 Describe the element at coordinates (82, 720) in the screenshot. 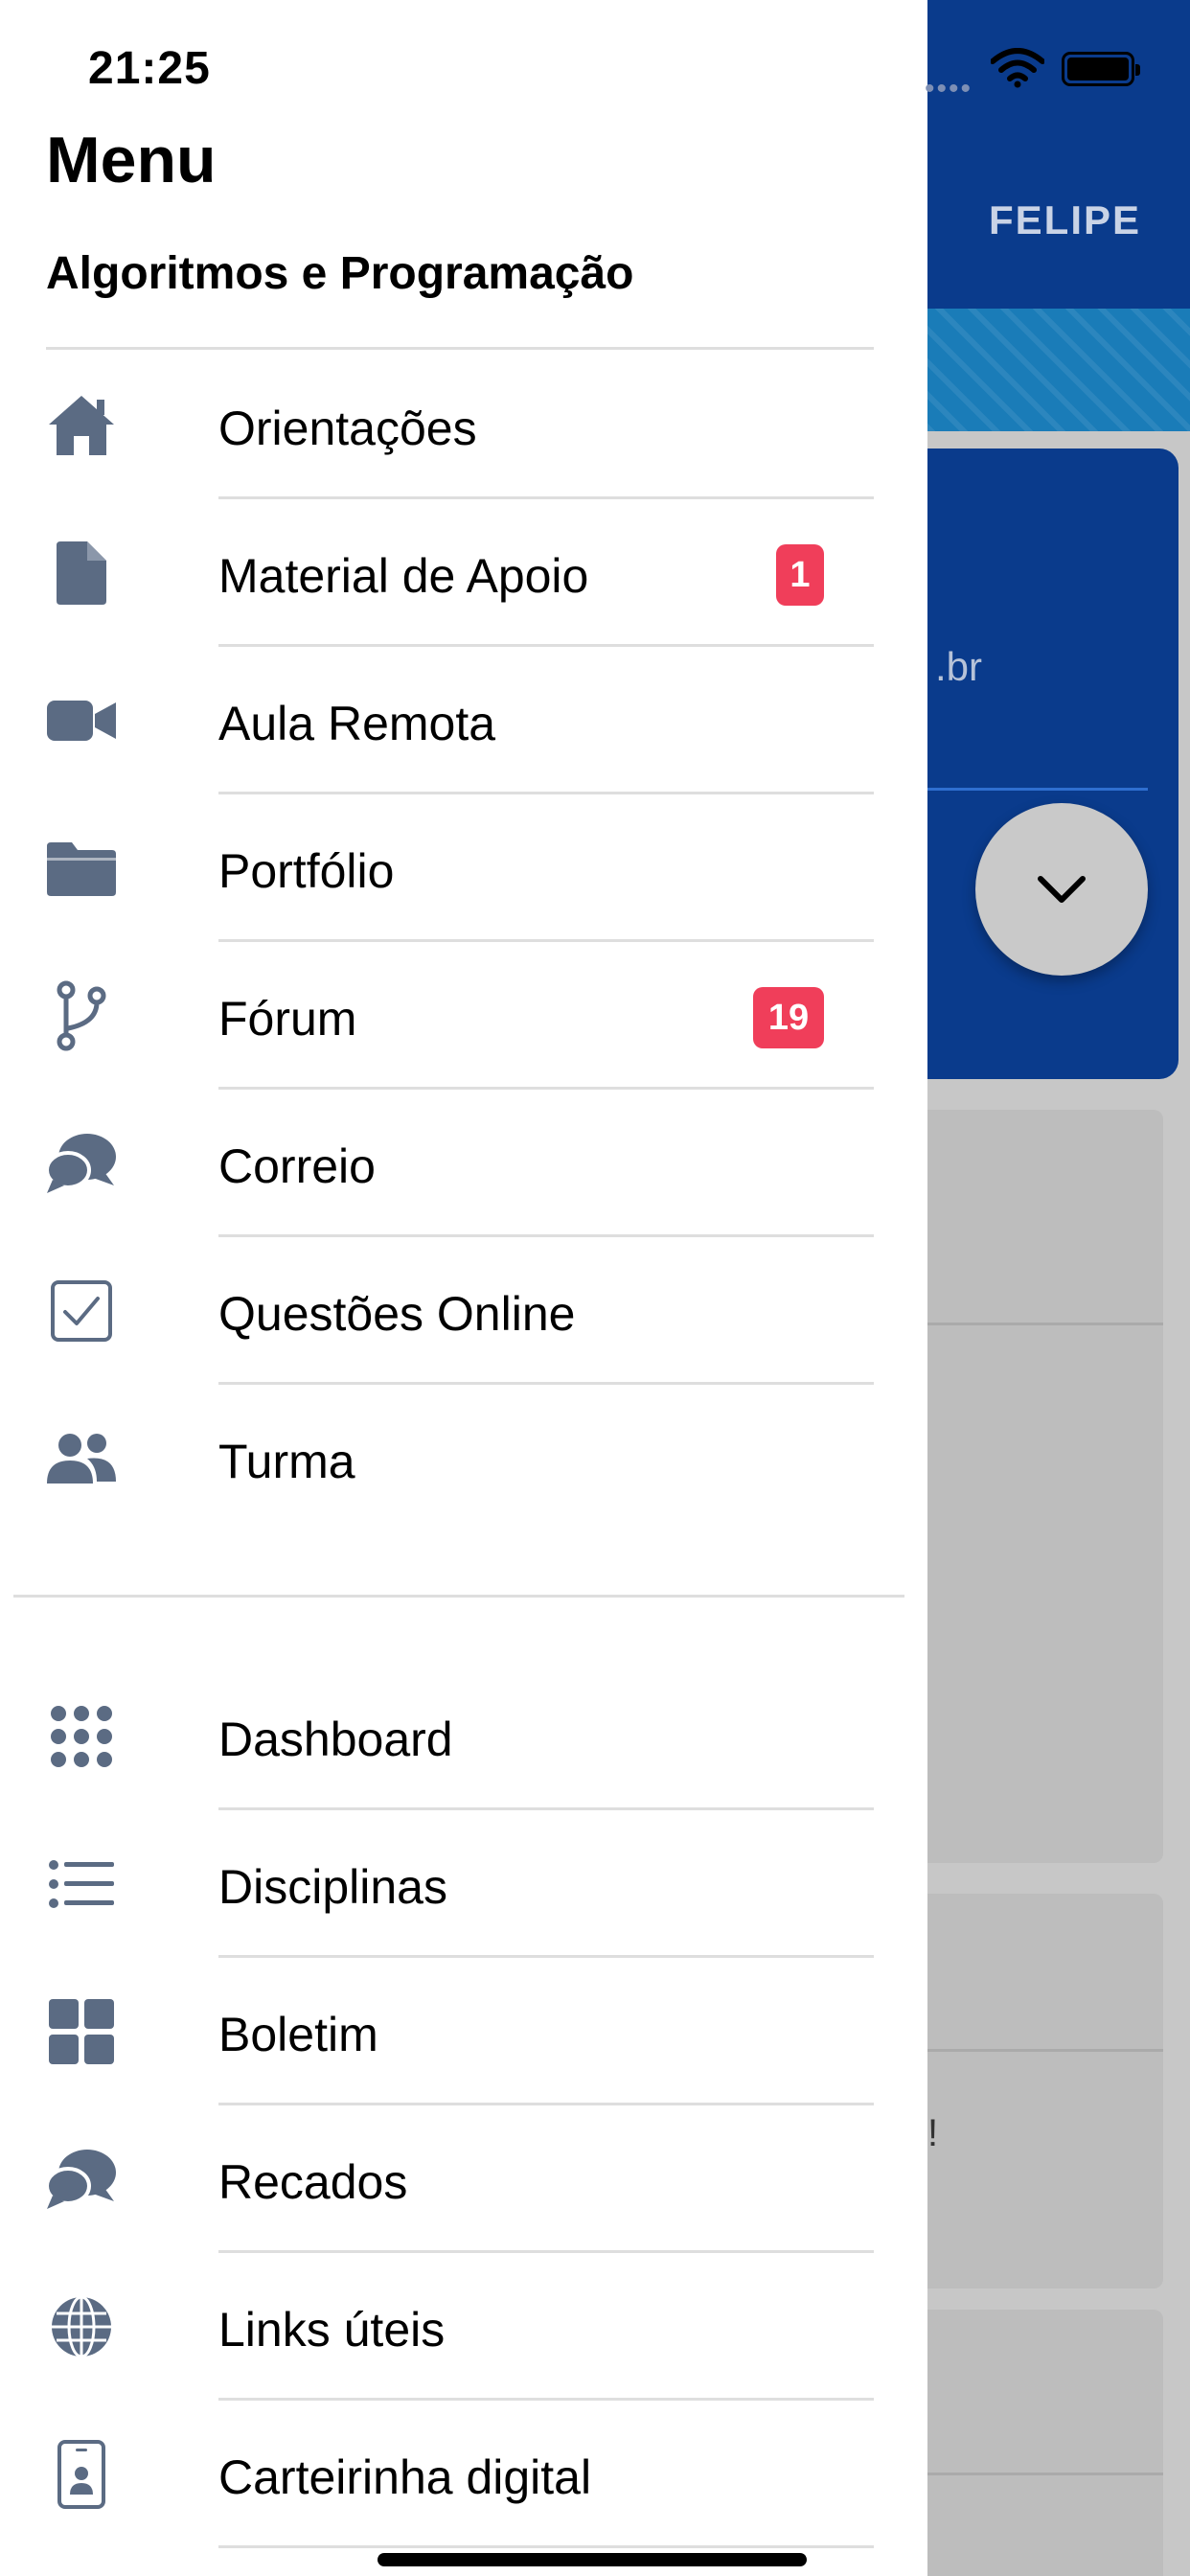

I see `video-camera-icon` at that location.